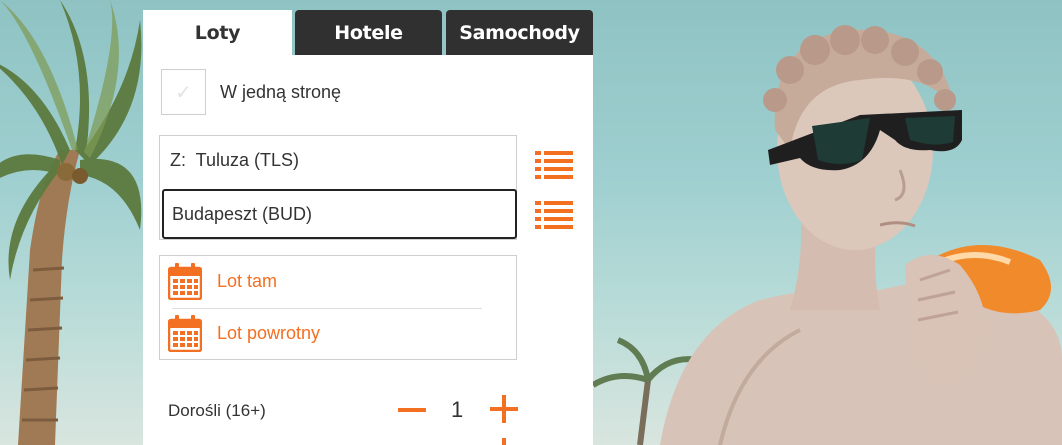 The image size is (1062, 445). Describe the element at coordinates (338, 187) in the screenshot. I see `route-fields: Z: Tuluza (TLS)` at that location.